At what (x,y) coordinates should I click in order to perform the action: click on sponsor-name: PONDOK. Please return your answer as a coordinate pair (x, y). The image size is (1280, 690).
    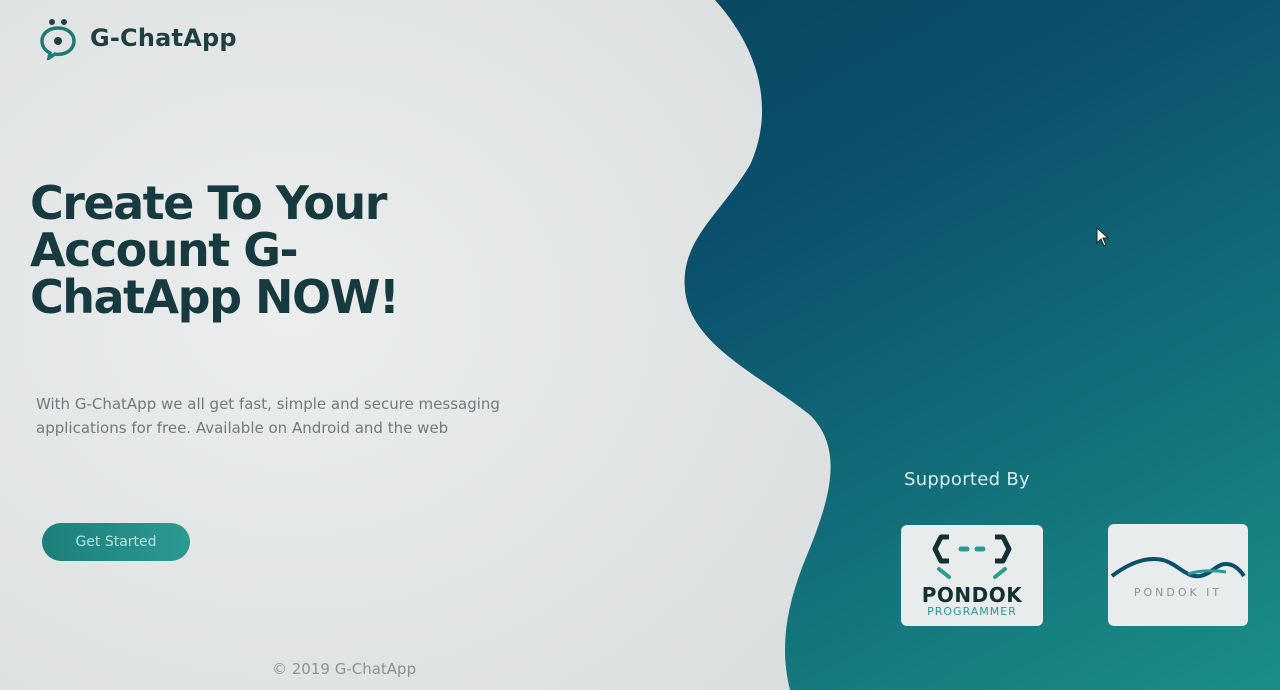
    Looking at the image, I should click on (972, 595).